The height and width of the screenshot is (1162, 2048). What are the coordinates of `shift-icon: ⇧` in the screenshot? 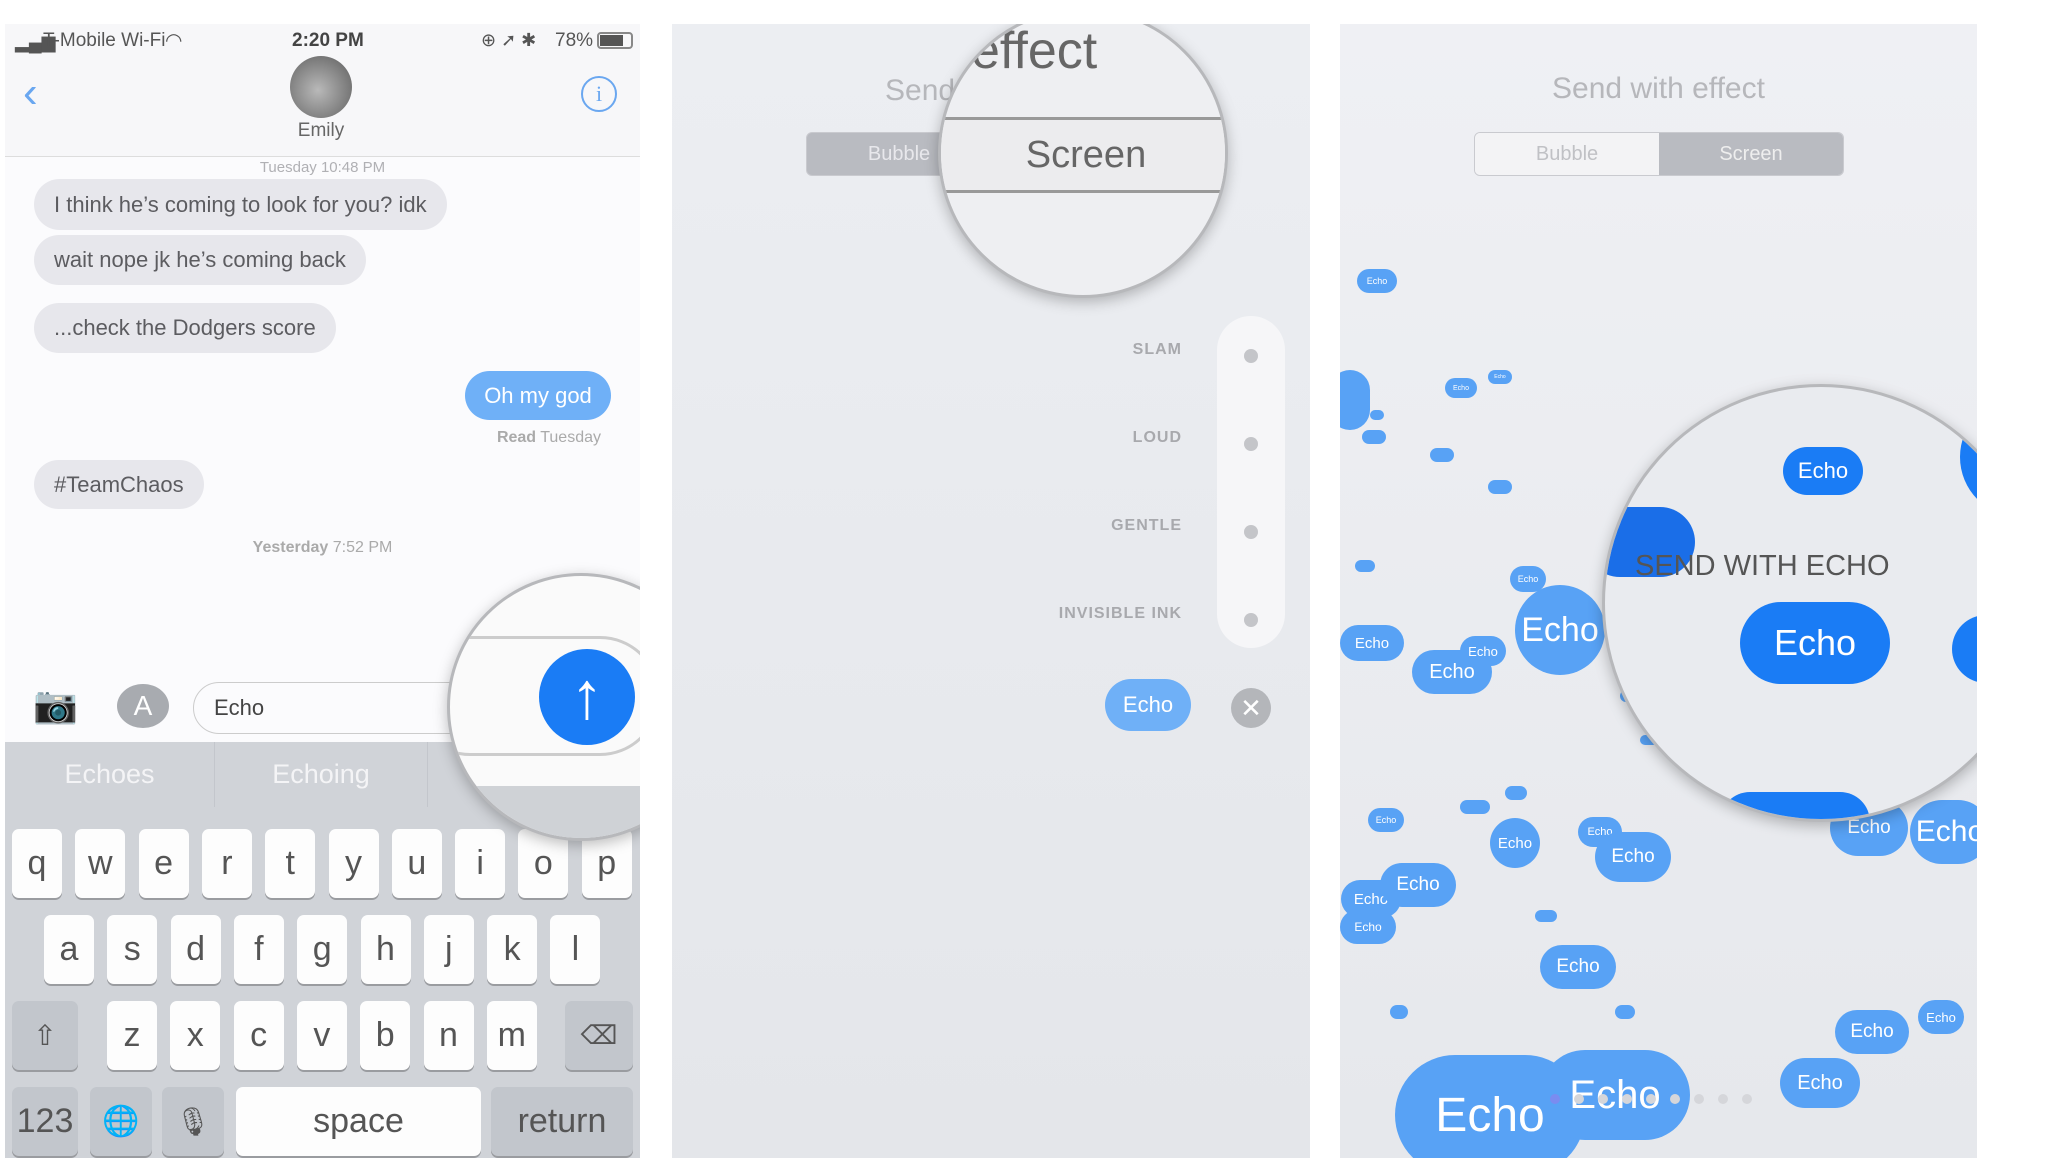 It's located at (45, 1035).